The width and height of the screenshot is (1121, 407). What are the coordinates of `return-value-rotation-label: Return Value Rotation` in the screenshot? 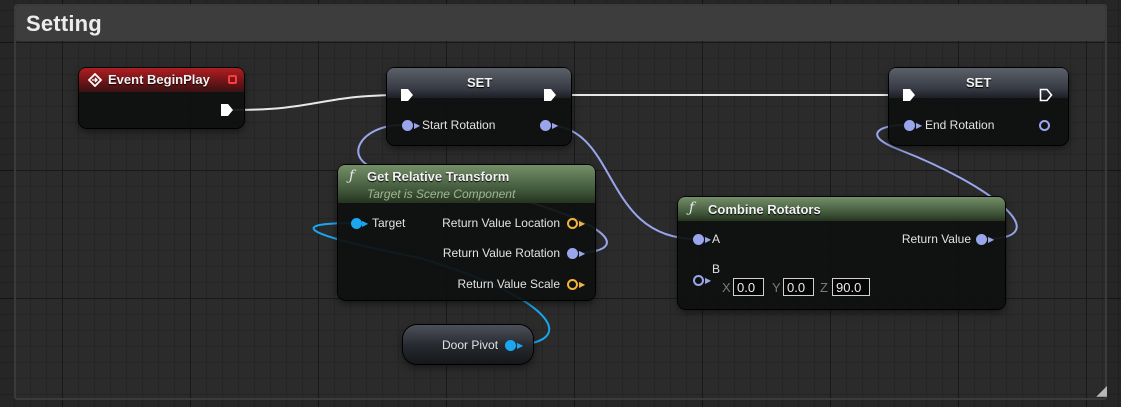 It's located at (501, 253).